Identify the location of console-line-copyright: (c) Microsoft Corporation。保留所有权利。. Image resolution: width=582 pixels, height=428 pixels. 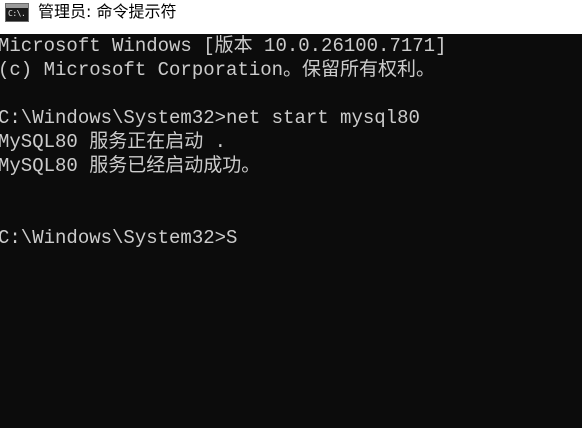
(218, 70).